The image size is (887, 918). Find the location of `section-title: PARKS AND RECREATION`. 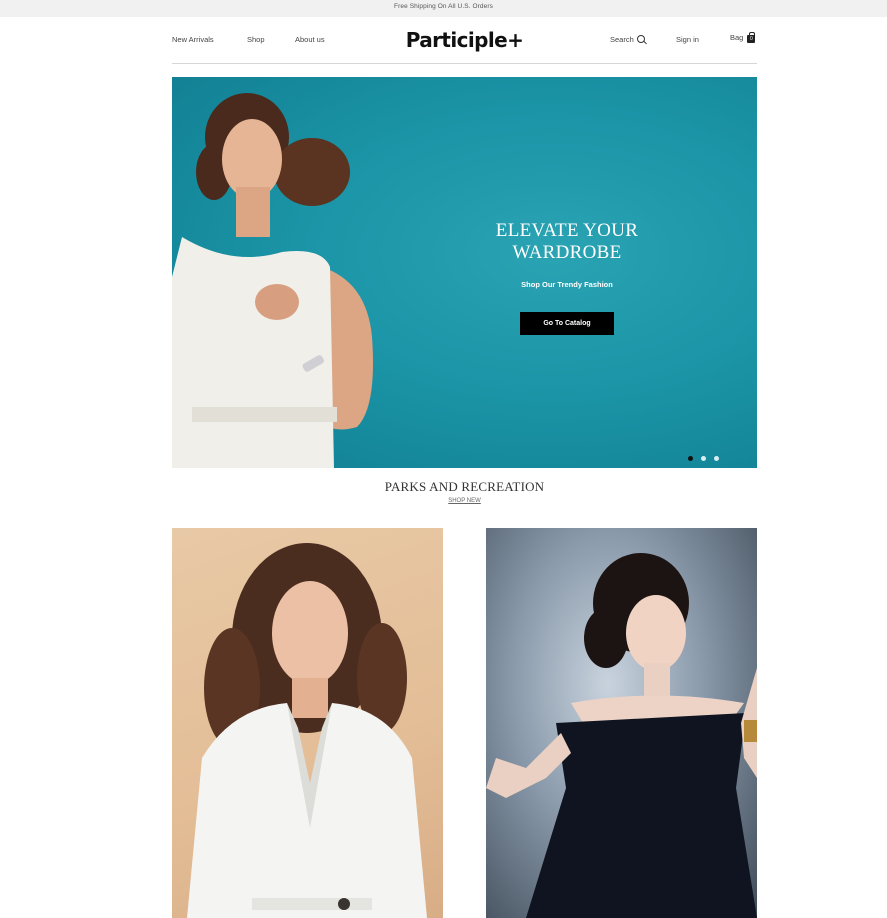

section-title: PARKS AND RECREATION is located at coordinates (464, 486).